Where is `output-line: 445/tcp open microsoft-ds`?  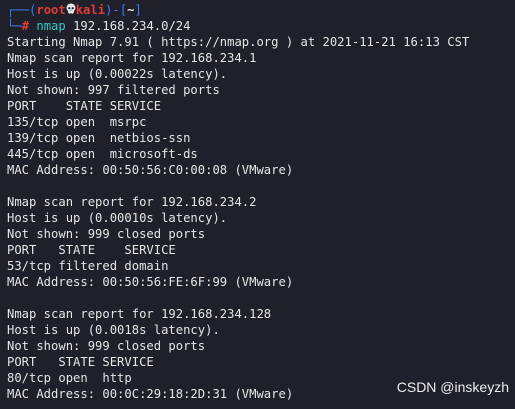 output-line: 445/tcp open microsoft-ds is located at coordinates (102, 154).